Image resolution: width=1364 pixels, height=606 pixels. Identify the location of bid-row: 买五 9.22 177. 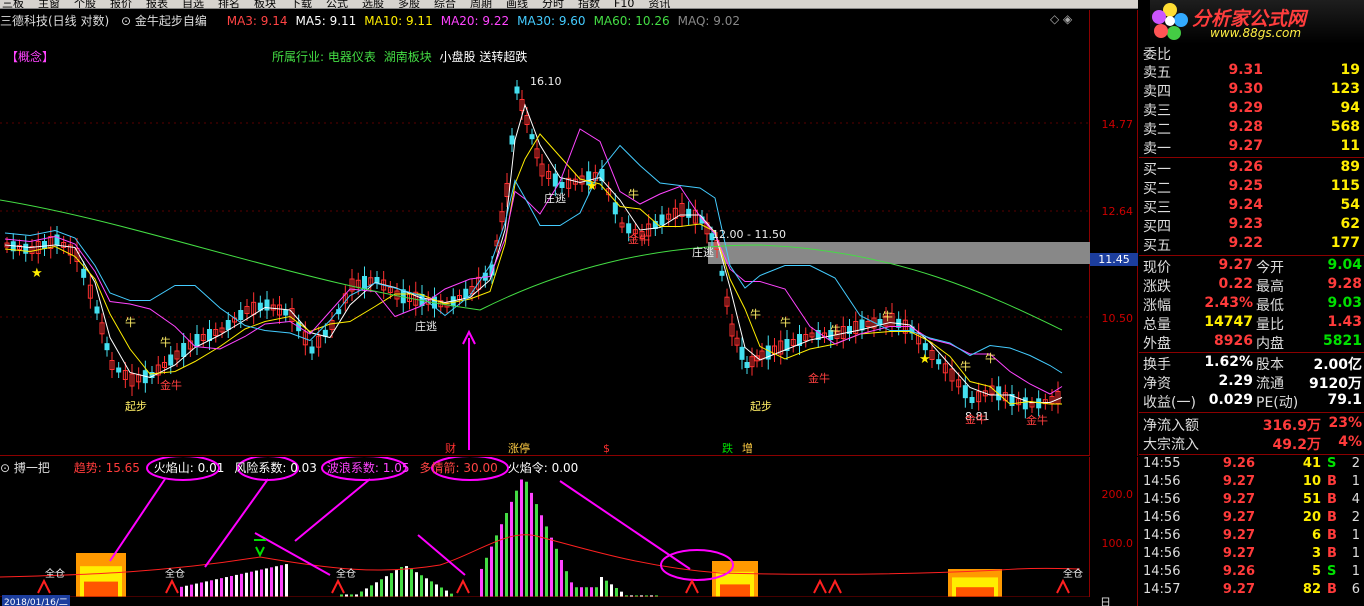
(1252, 244).